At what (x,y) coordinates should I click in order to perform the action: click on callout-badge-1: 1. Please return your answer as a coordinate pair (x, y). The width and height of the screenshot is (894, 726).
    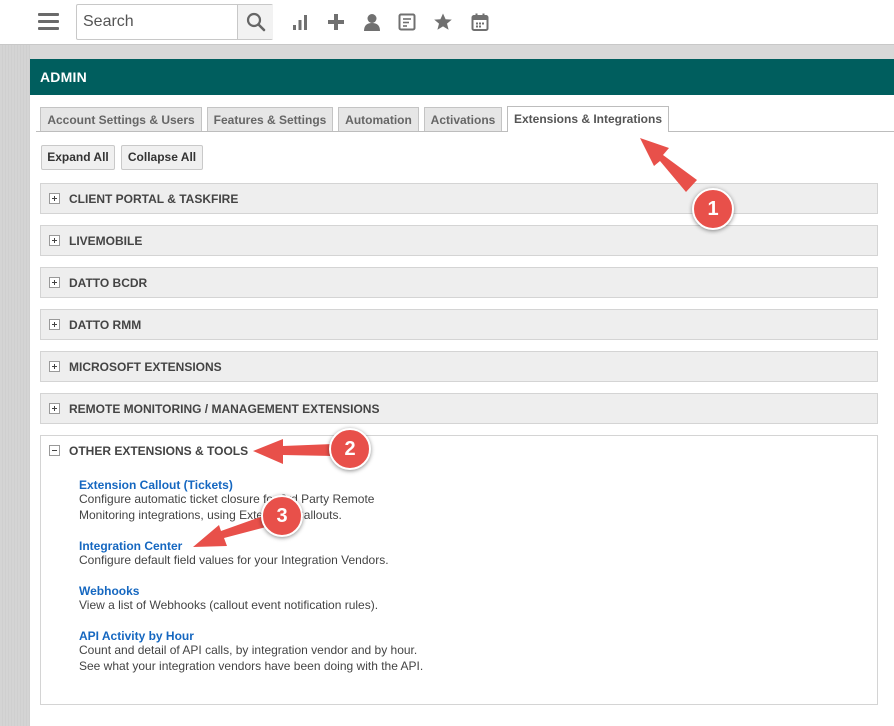
    Looking at the image, I should click on (713, 209).